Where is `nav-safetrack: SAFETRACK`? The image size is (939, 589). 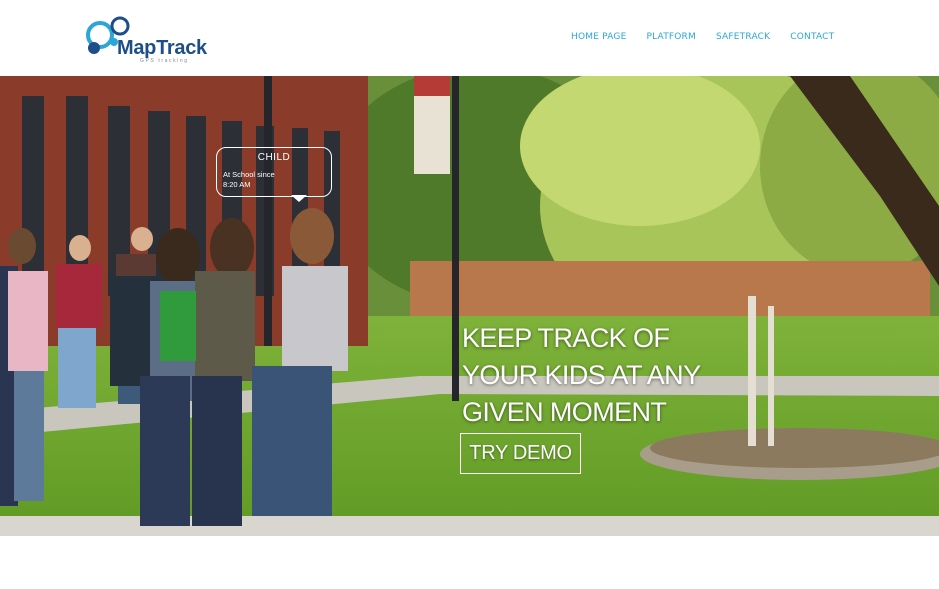 nav-safetrack: SAFETRACK is located at coordinates (743, 37).